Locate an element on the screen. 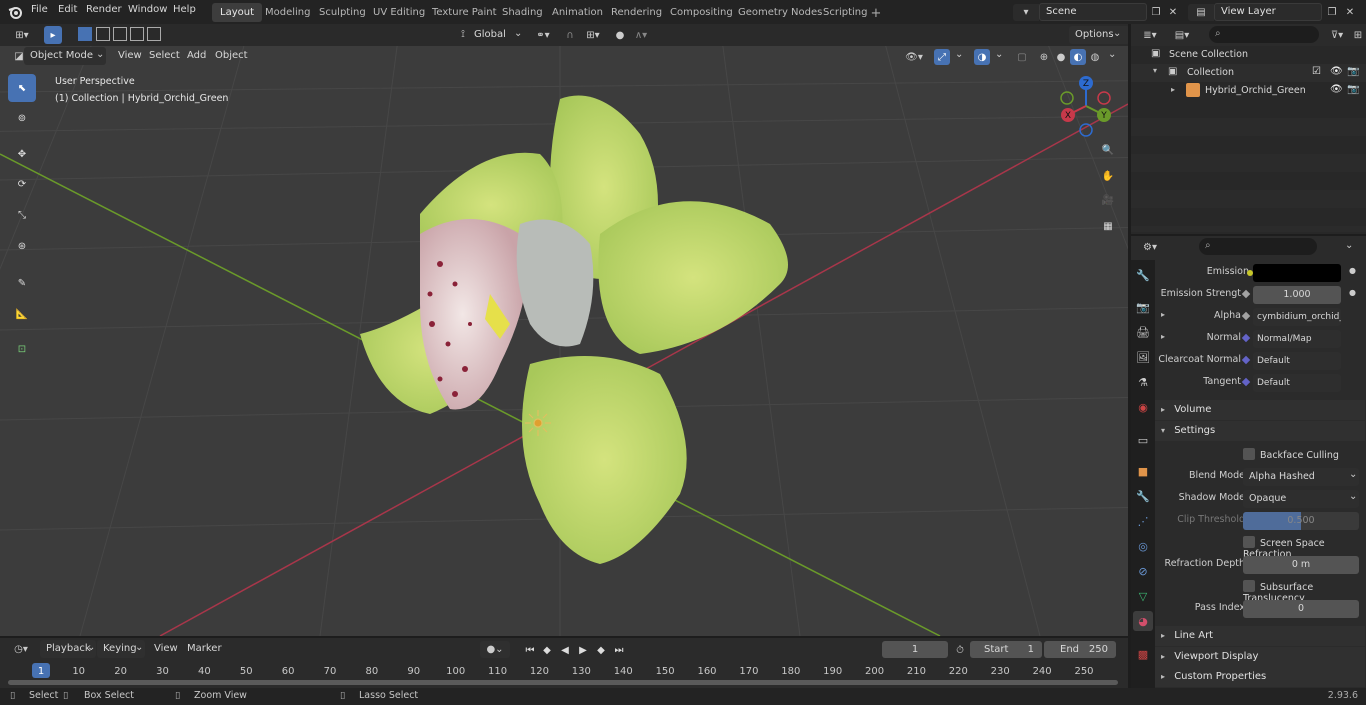  view-layer-copy-icon: ❐ is located at coordinates (1332, 12).